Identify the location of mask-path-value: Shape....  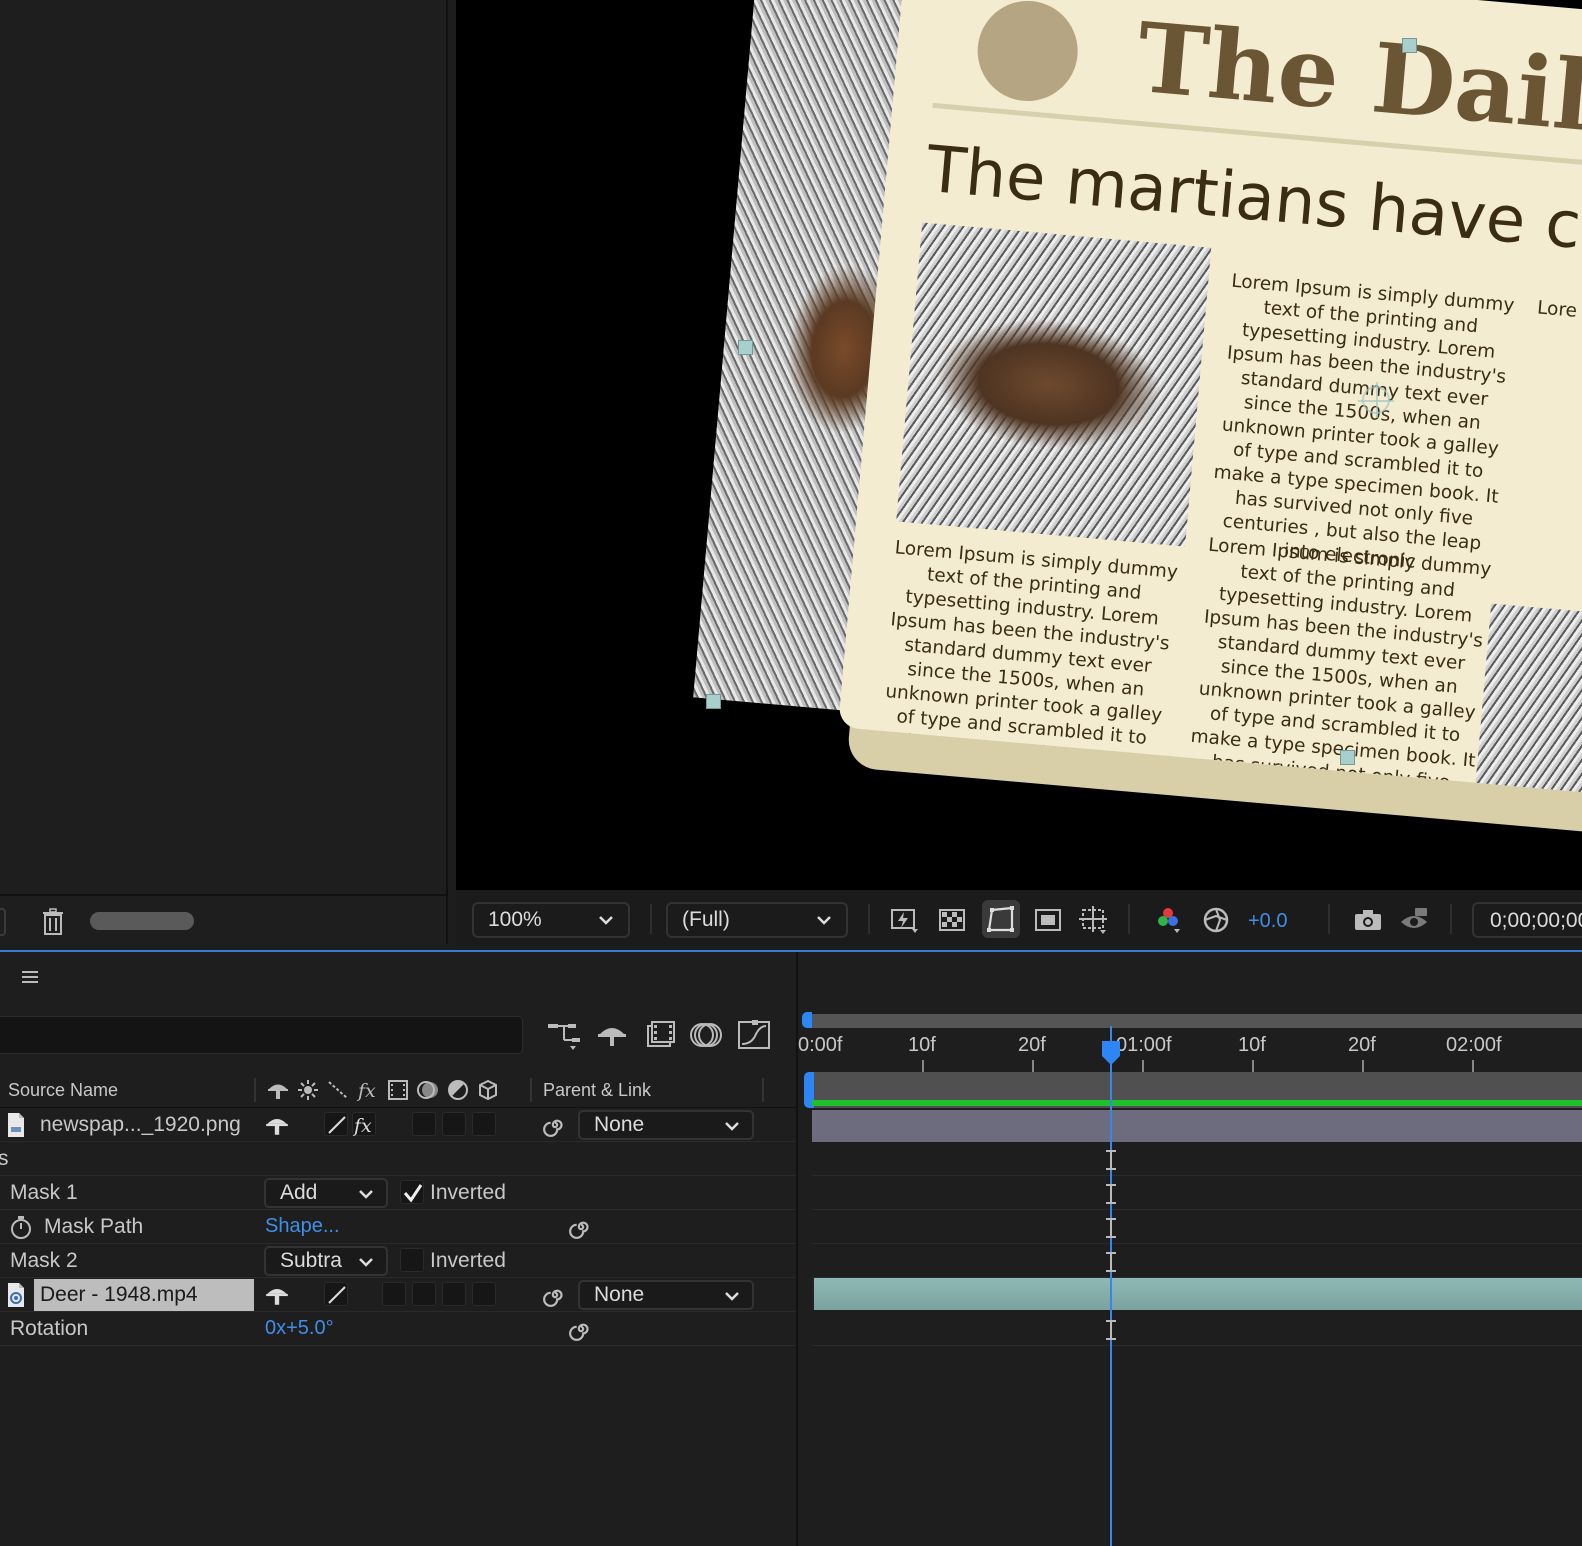
(302, 1226).